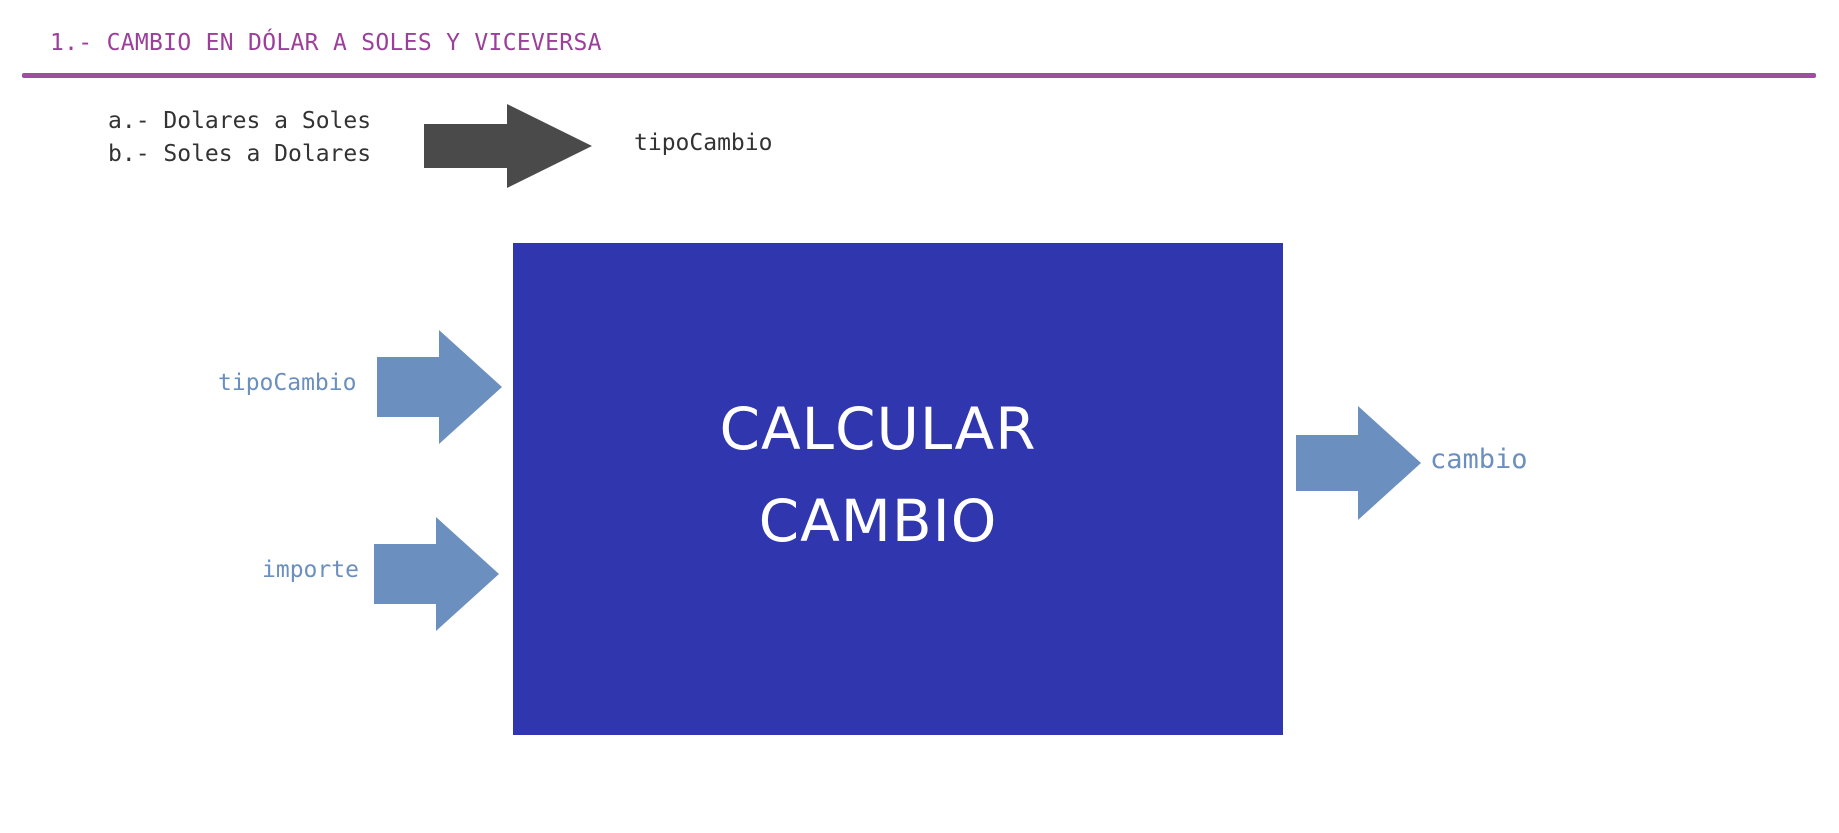 Image resolution: width=1839 pixels, height=833 pixels. Describe the element at coordinates (310, 570) in the screenshot. I see `input-label-importe: importe` at that location.